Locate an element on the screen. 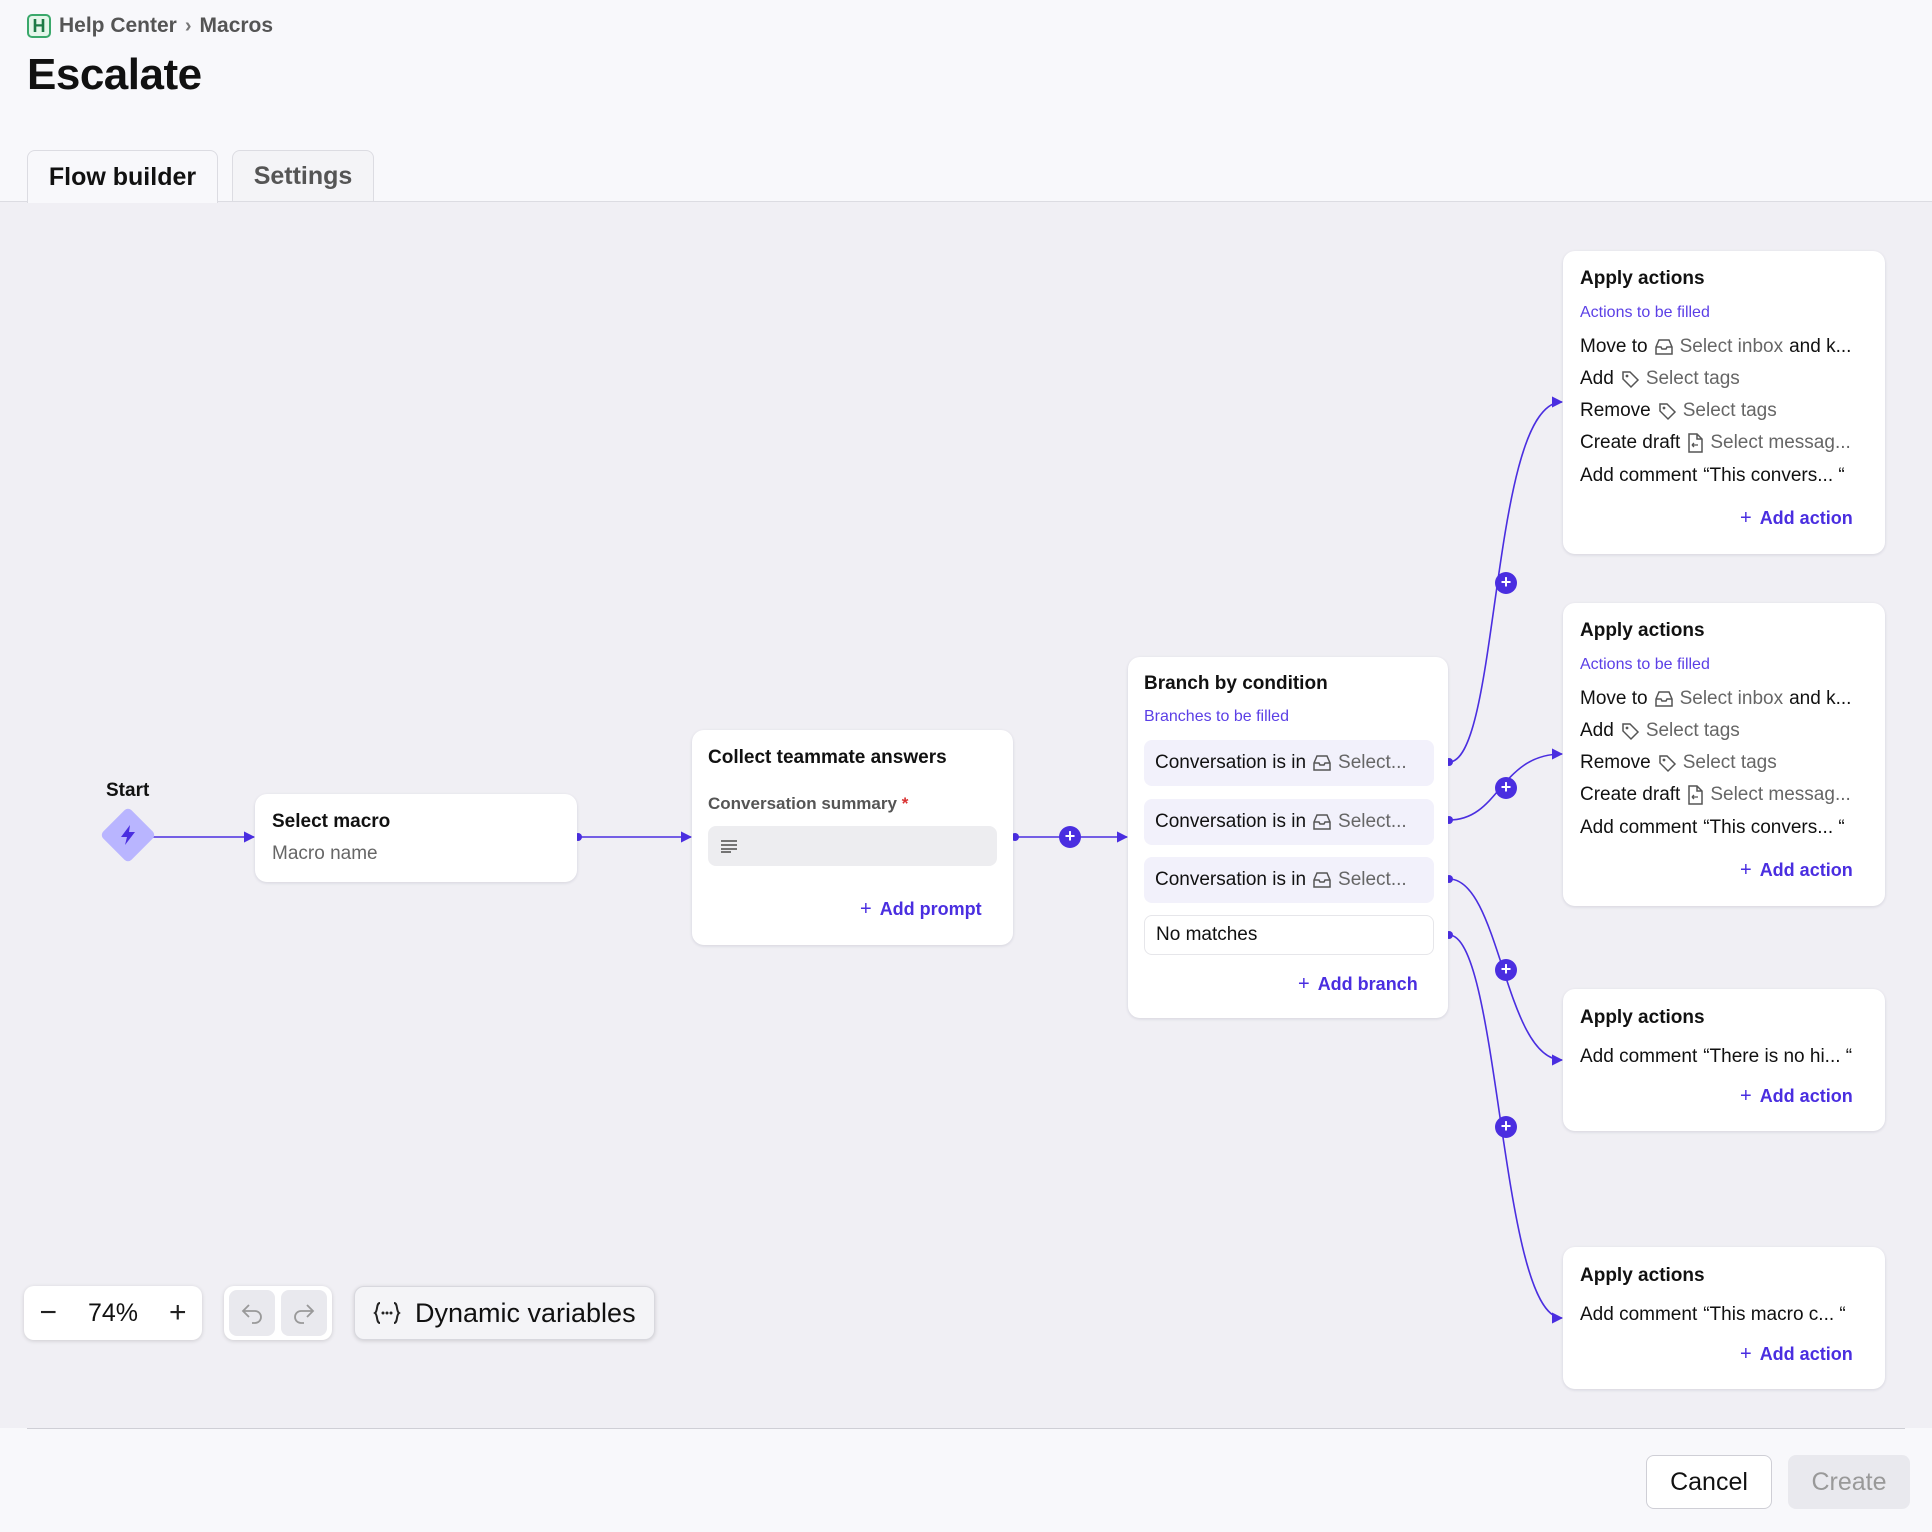 This screenshot has height=1532, width=1932. tab-settings: Settings is located at coordinates (303, 176).